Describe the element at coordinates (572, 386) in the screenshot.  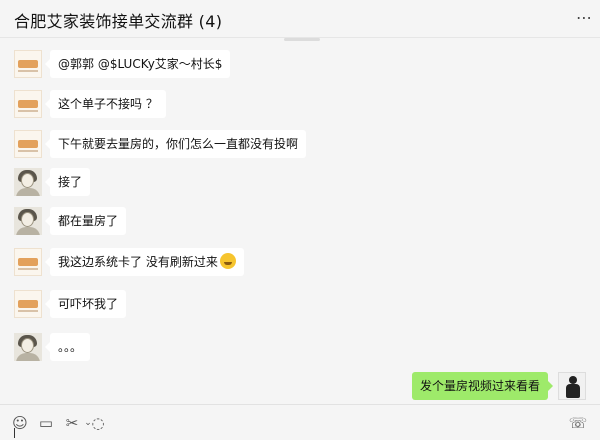
I see `user-photo-avatar` at that location.